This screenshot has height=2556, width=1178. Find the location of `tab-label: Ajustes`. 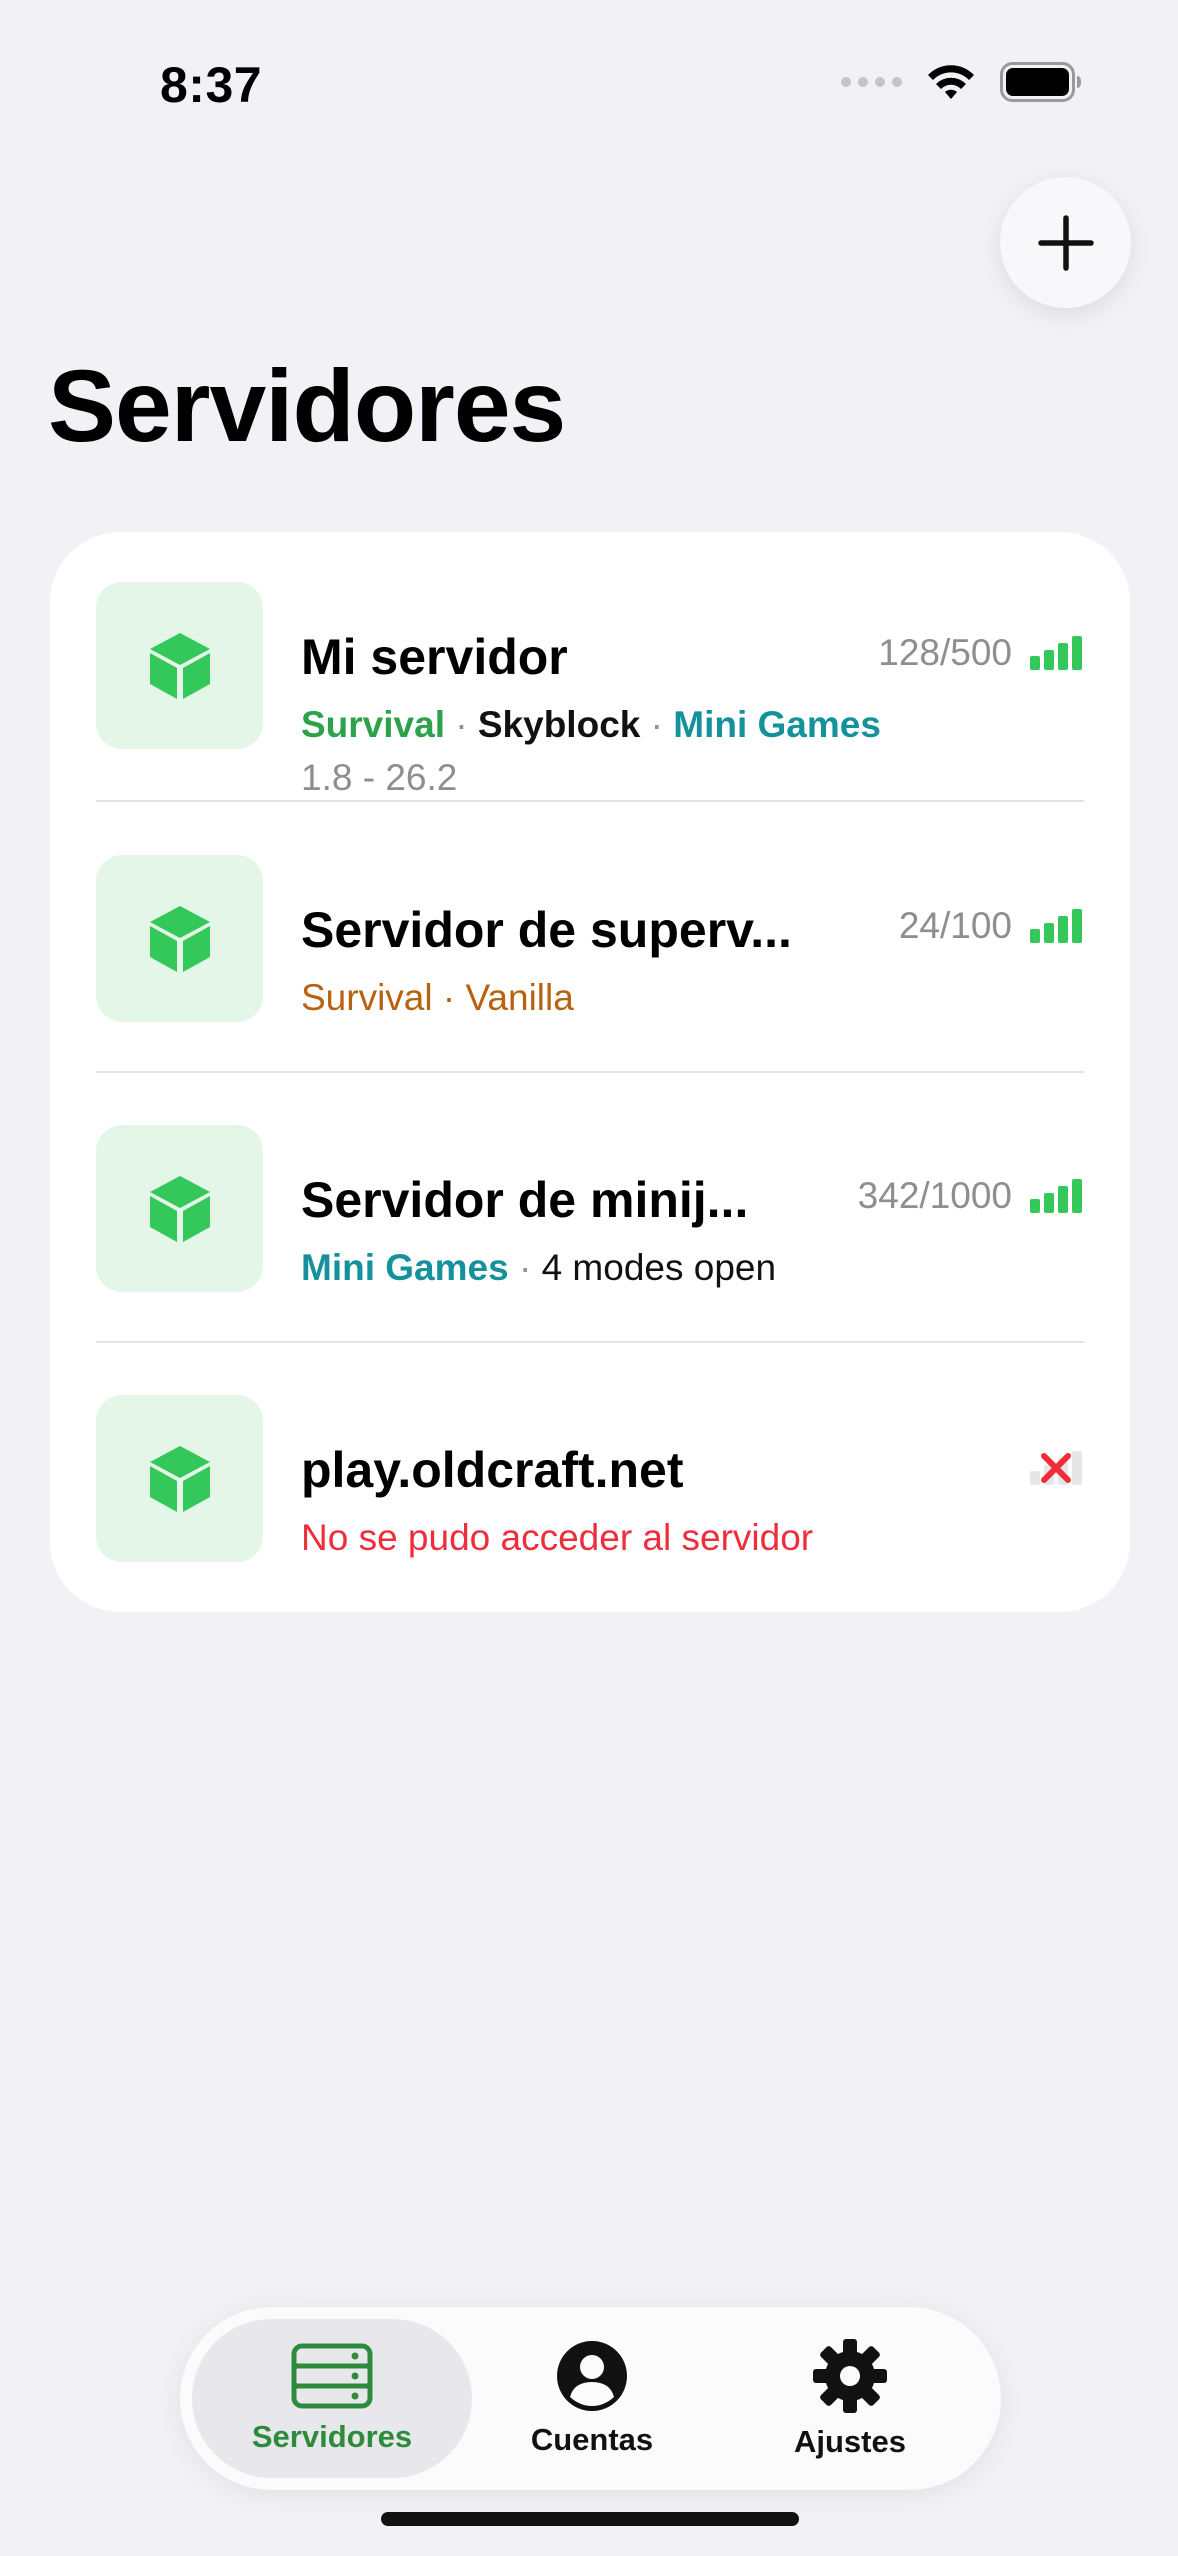

tab-label: Ajustes is located at coordinates (850, 2441).